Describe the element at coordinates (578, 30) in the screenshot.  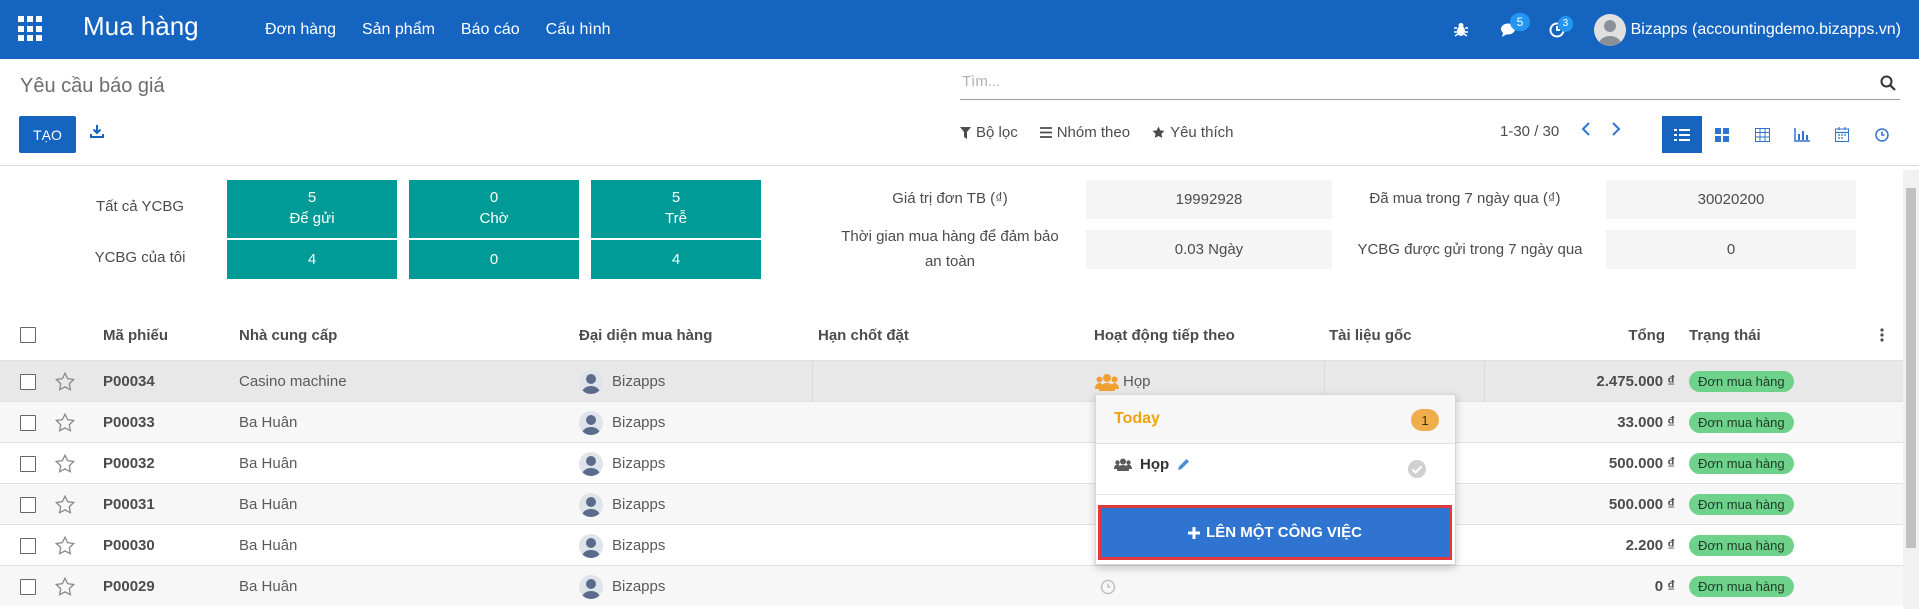
I see `menu-configuration: Cấu hình` at that location.